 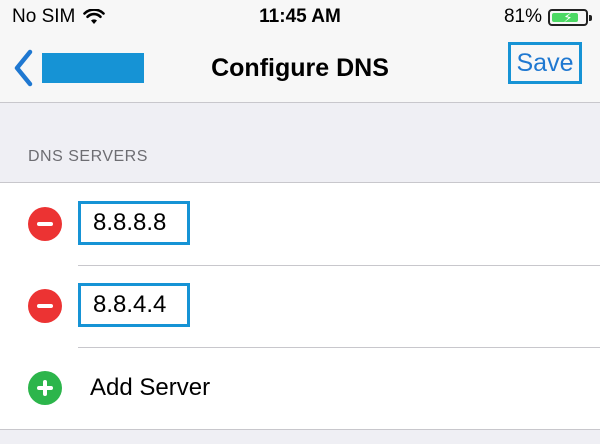 I want to click on battery-percent: 81%, so click(x=522, y=16).